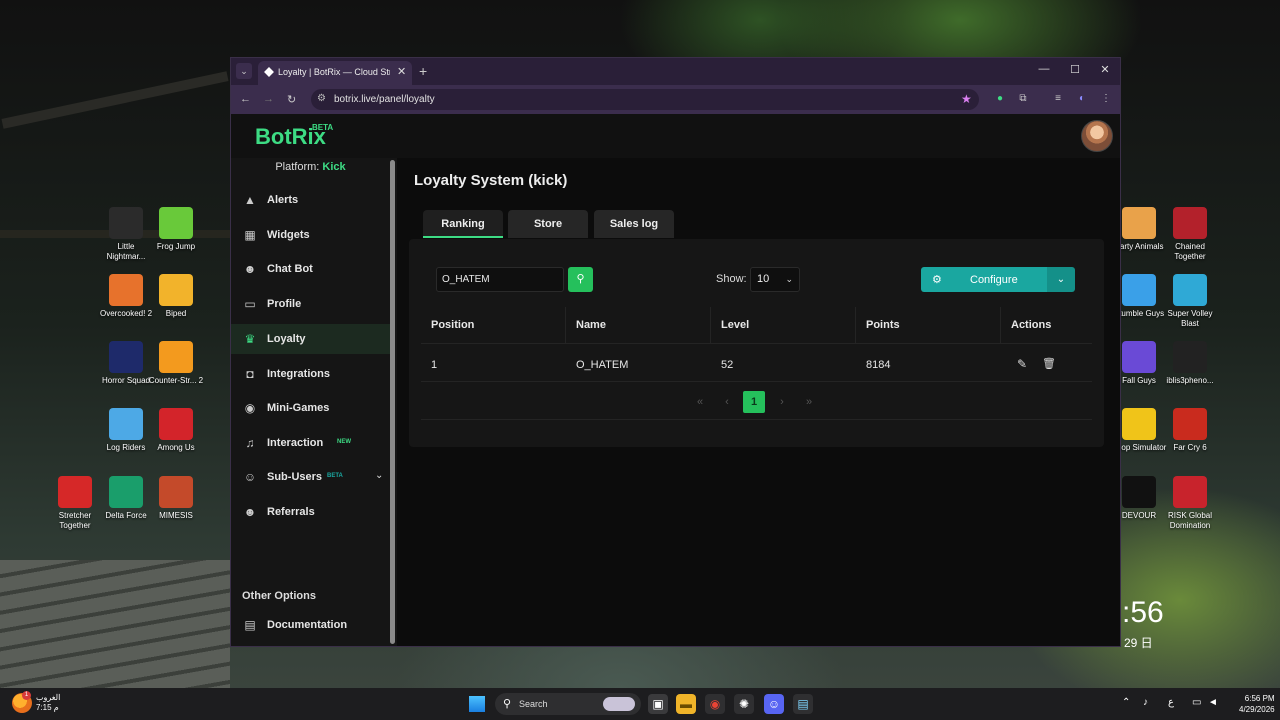 The height and width of the screenshot is (720, 1280). I want to click on desktop-shortcut: RISK Global Domination, so click(1190, 503).